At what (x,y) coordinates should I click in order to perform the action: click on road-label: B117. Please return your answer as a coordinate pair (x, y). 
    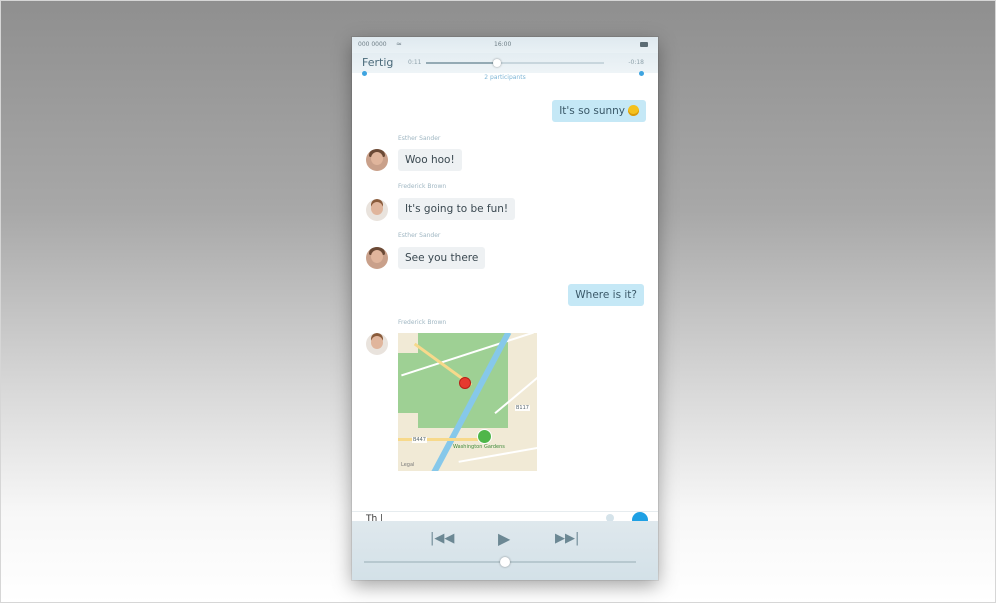
    Looking at the image, I should click on (522, 408).